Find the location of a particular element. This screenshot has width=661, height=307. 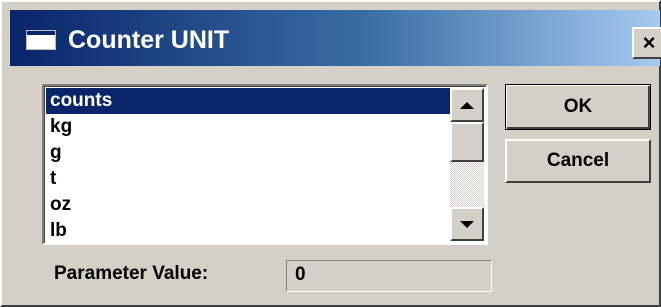

vertical-scrollbar is located at coordinates (467, 164).